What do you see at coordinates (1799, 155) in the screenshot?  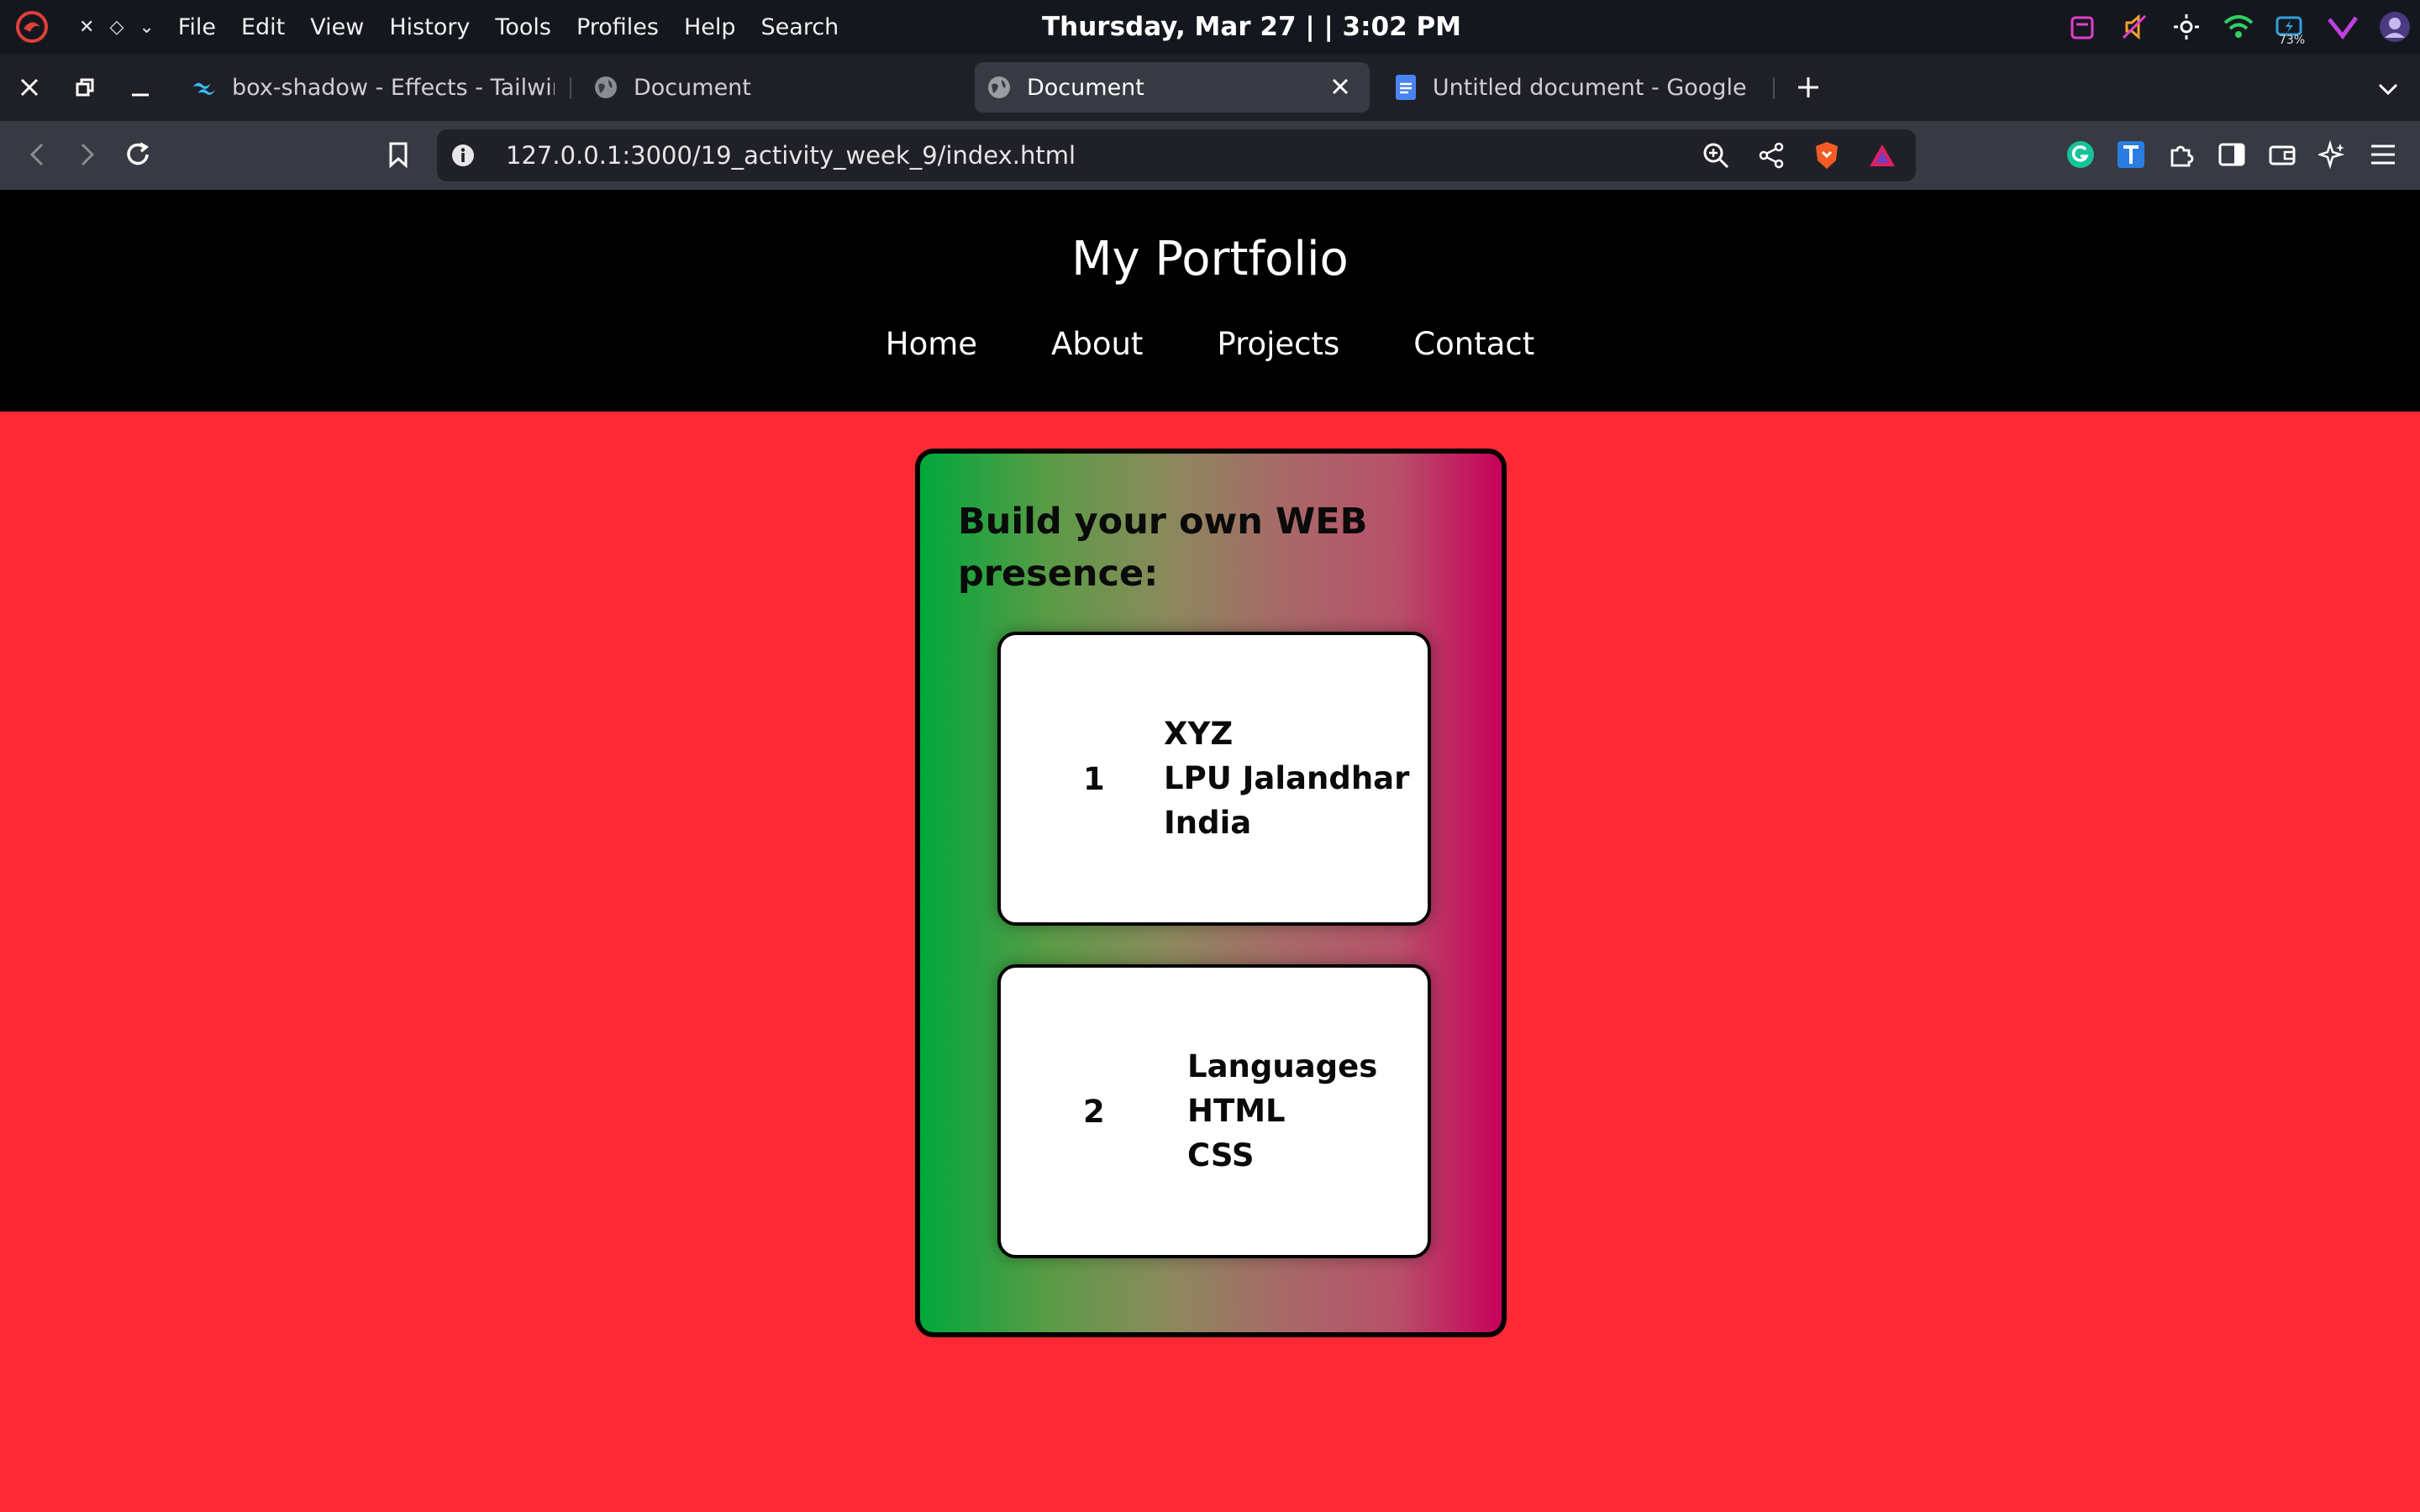 I see `address-bar-icons` at bounding box center [1799, 155].